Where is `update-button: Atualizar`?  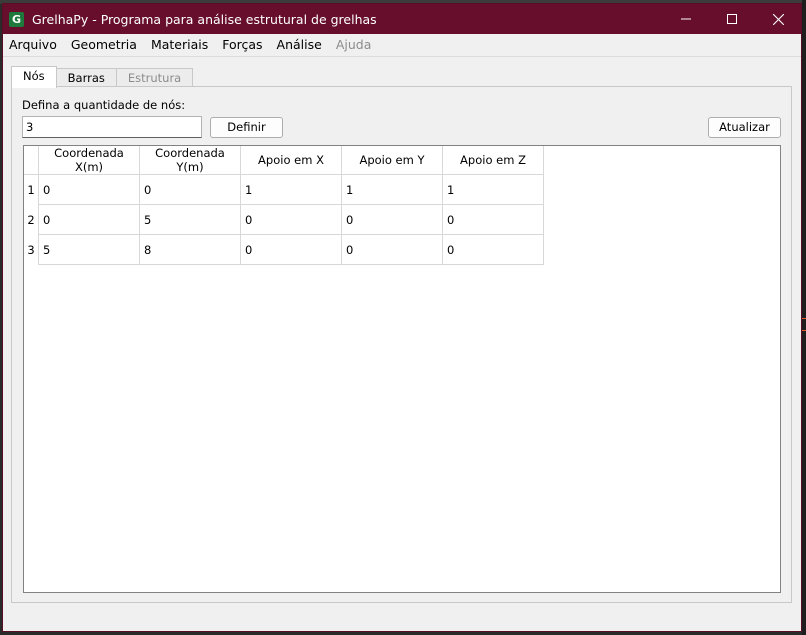
update-button: Atualizar is located at coordinates (744, 127).